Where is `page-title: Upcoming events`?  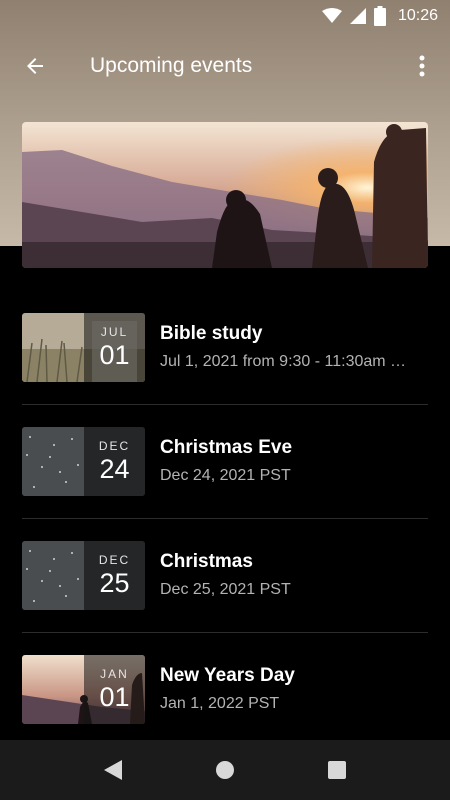
page-title: Upcoming events is located at coordinates (171, 65).